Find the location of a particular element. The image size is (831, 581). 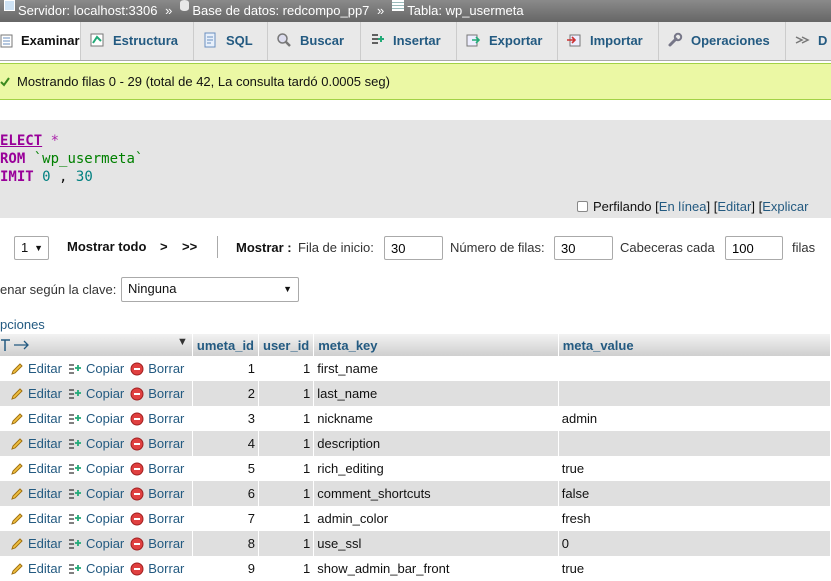

profiling-checkbox is located at coordinates (582, 206).